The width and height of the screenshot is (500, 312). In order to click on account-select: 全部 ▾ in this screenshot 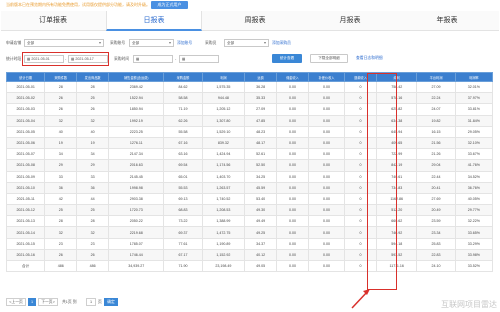, I will do `click(151, 43)`.